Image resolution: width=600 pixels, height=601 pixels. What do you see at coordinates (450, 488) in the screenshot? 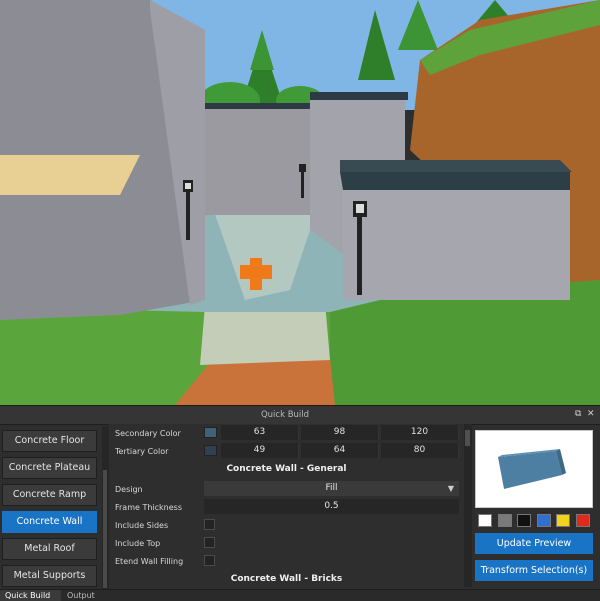
I see `chevron-down-icon: ▼` at bounding box center [450, 488].